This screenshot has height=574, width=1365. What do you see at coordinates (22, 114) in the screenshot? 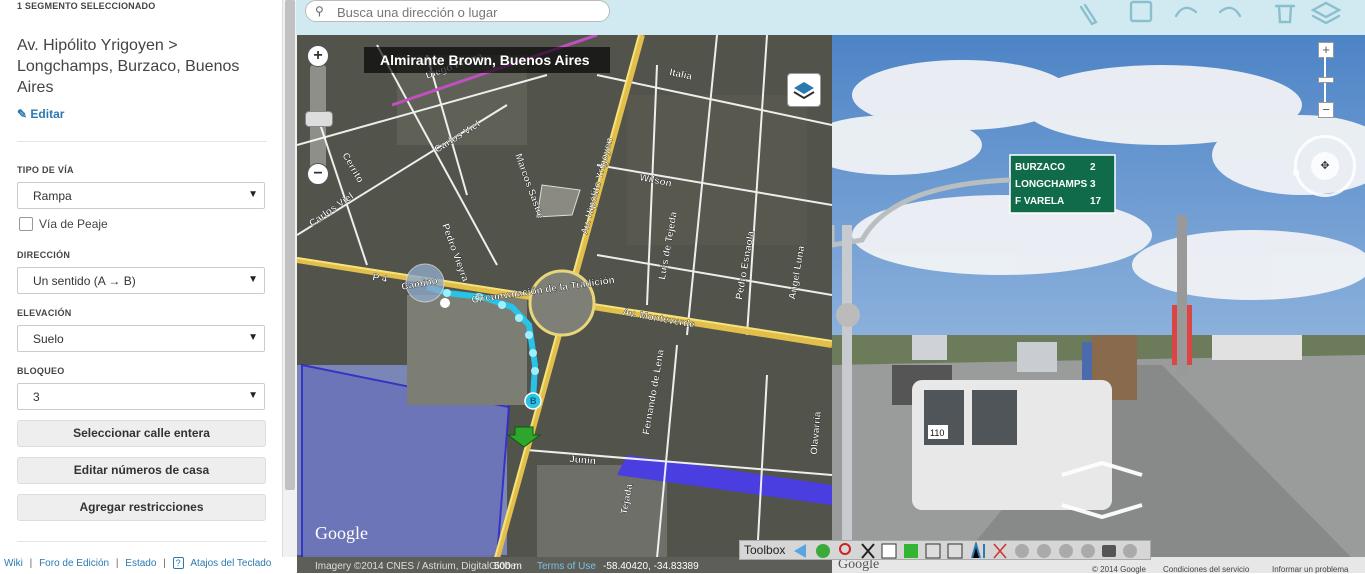
I see `edit-icon: ✎` at bounding box center [22, 114].